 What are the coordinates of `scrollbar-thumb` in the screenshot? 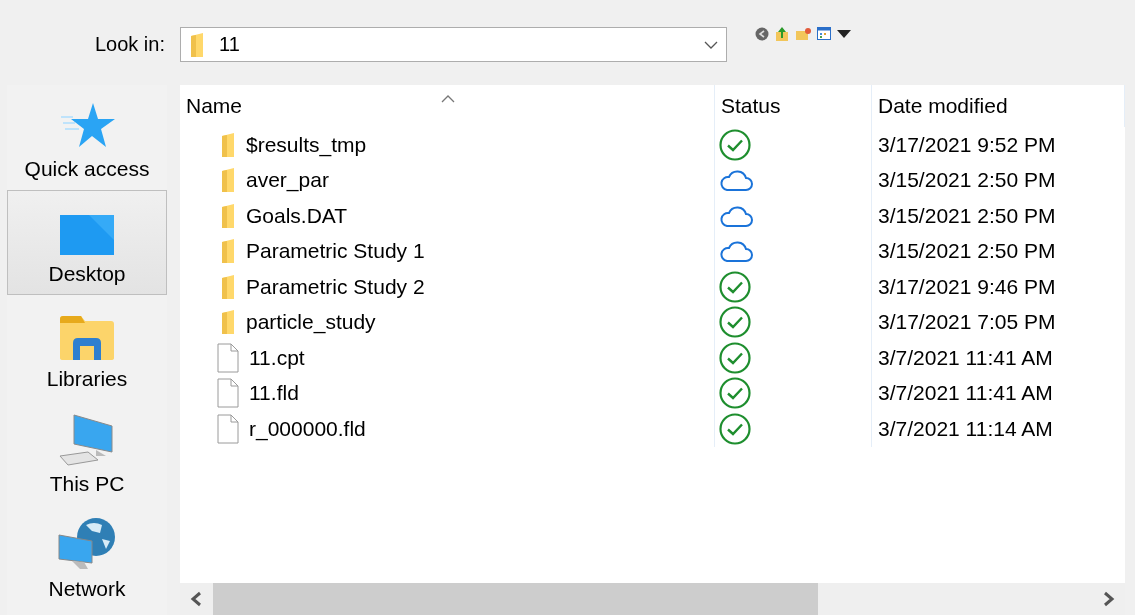 It's located at (515, 599).